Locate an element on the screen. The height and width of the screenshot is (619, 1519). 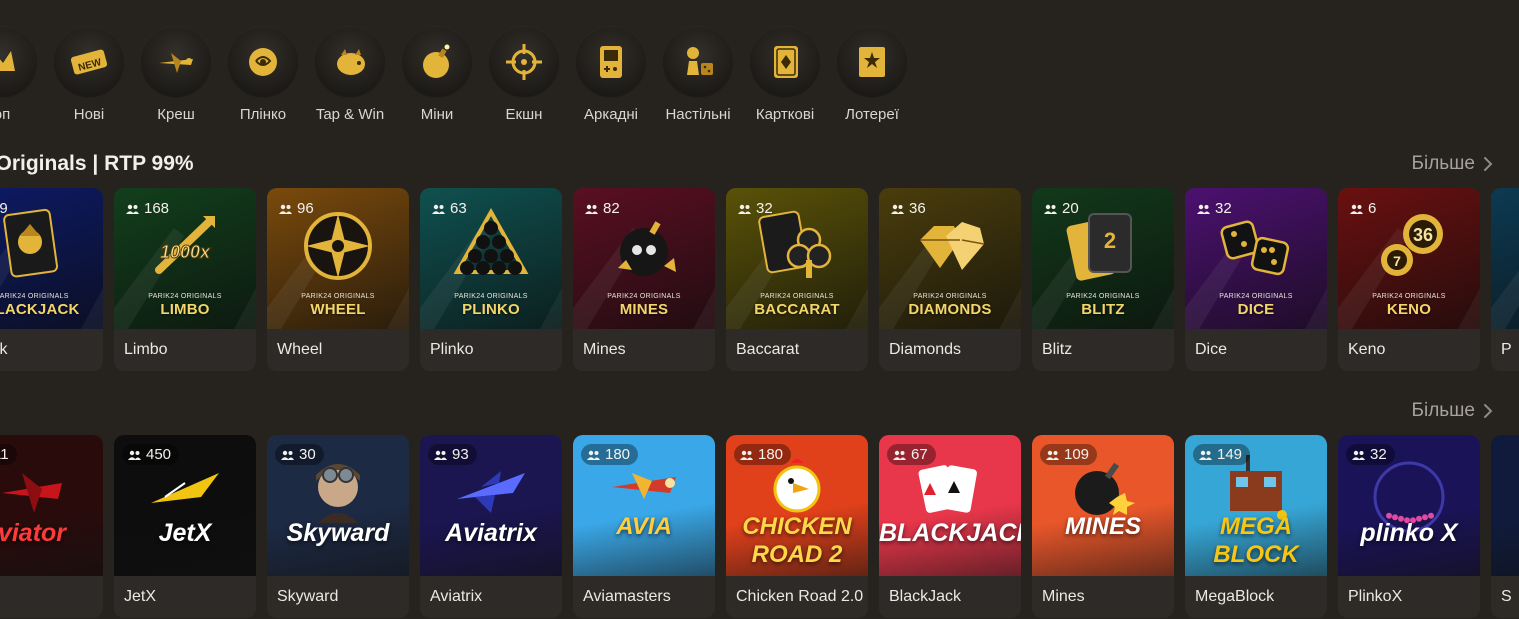
game-card: 93 Aviatrix Aviatrix is located at coordinates (491, 526).